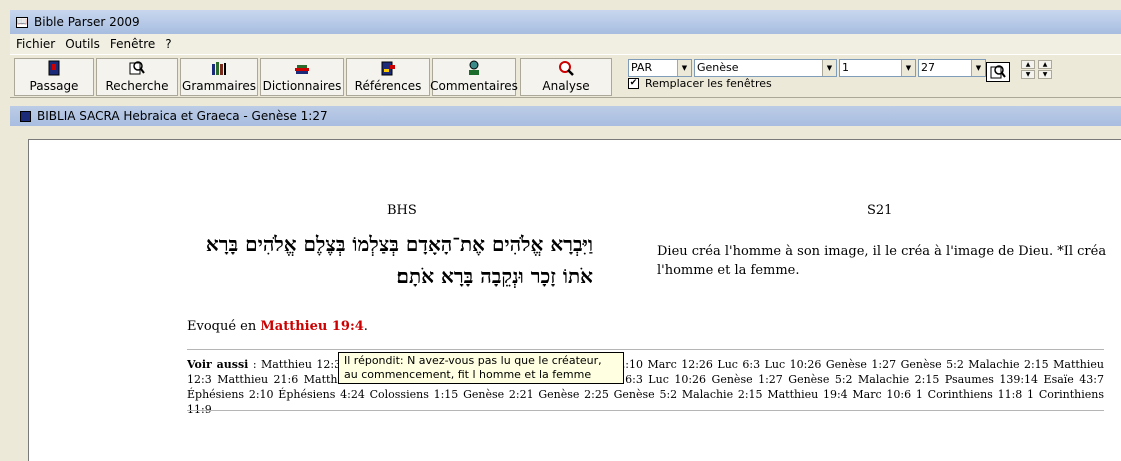 The width and height of the screenshot is (1121, 461). Describe the element at coordinates (708, 83) in the screenshot. I see `replace-windows-label: Remplacer les fenêtres` at that location.